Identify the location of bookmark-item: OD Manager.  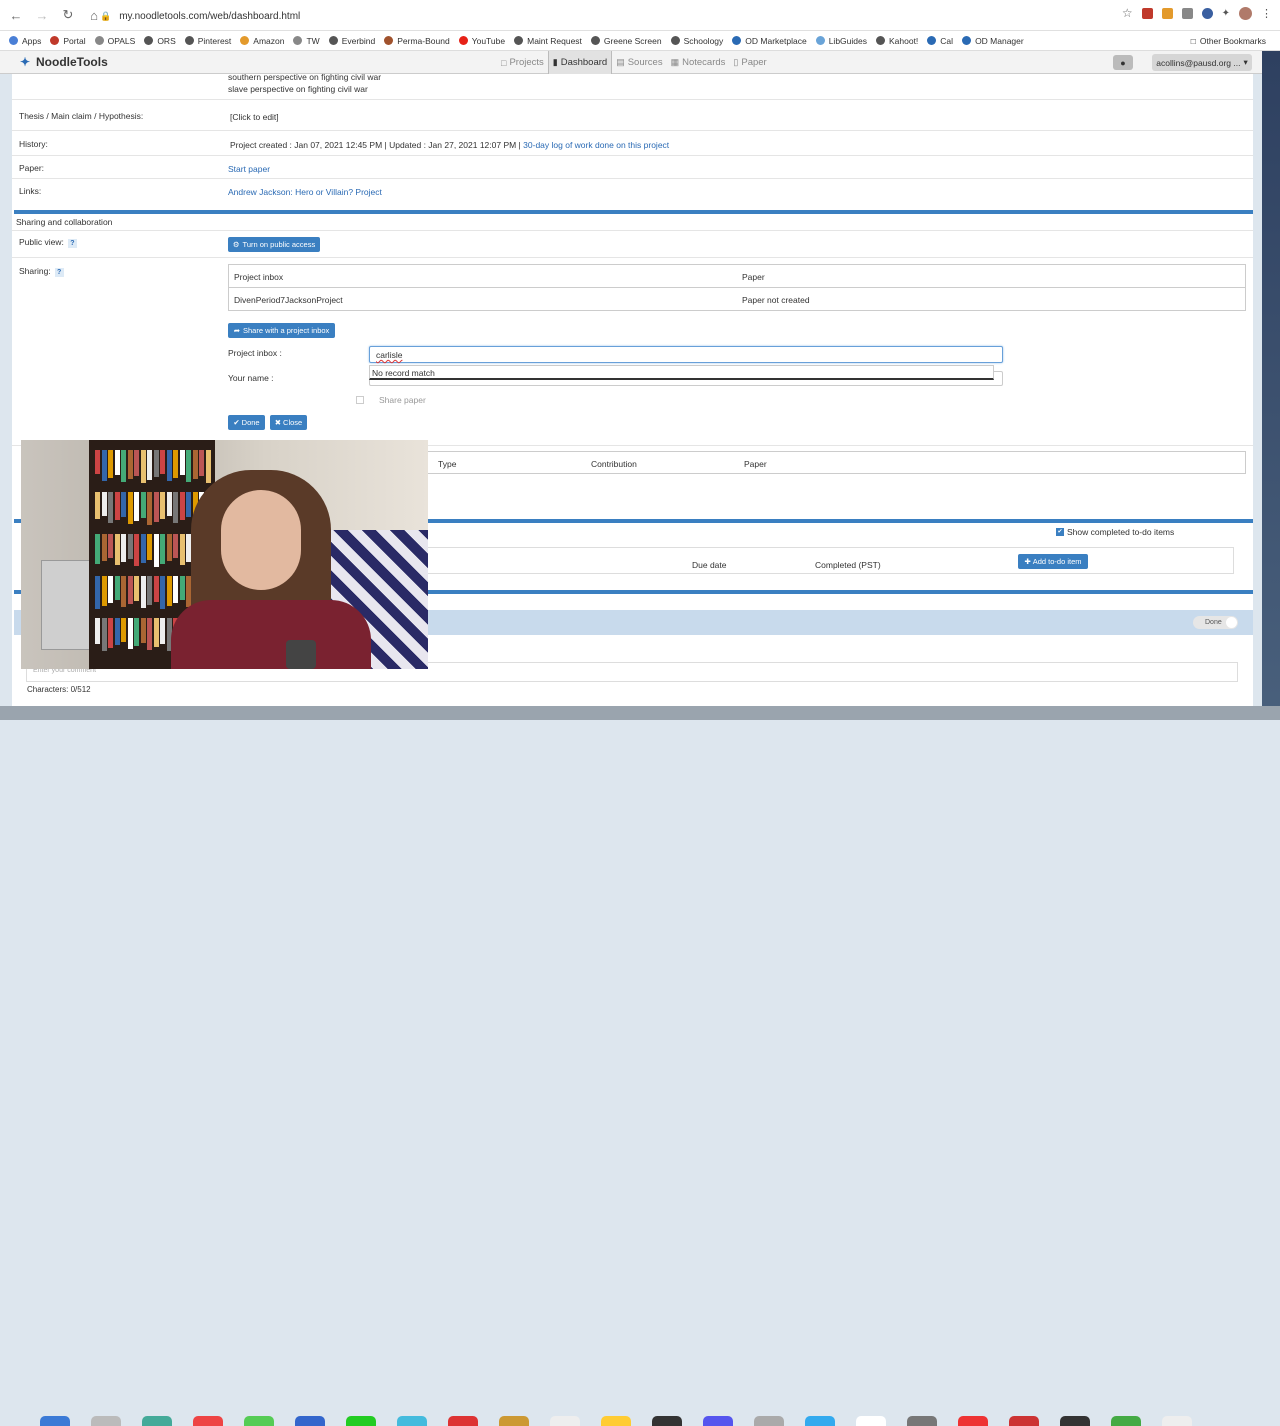
(993, 41).